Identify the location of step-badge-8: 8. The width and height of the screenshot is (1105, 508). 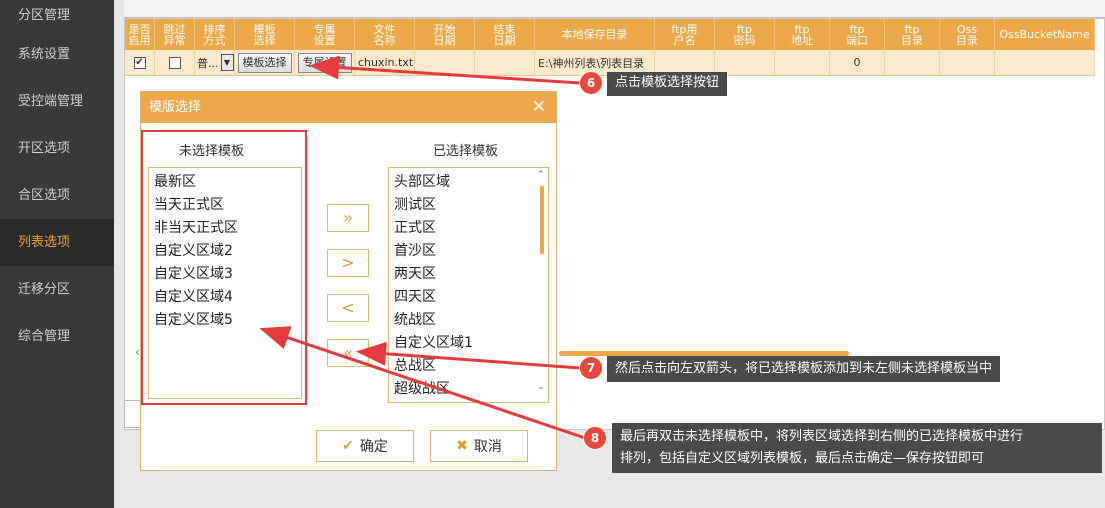
(595, 438).